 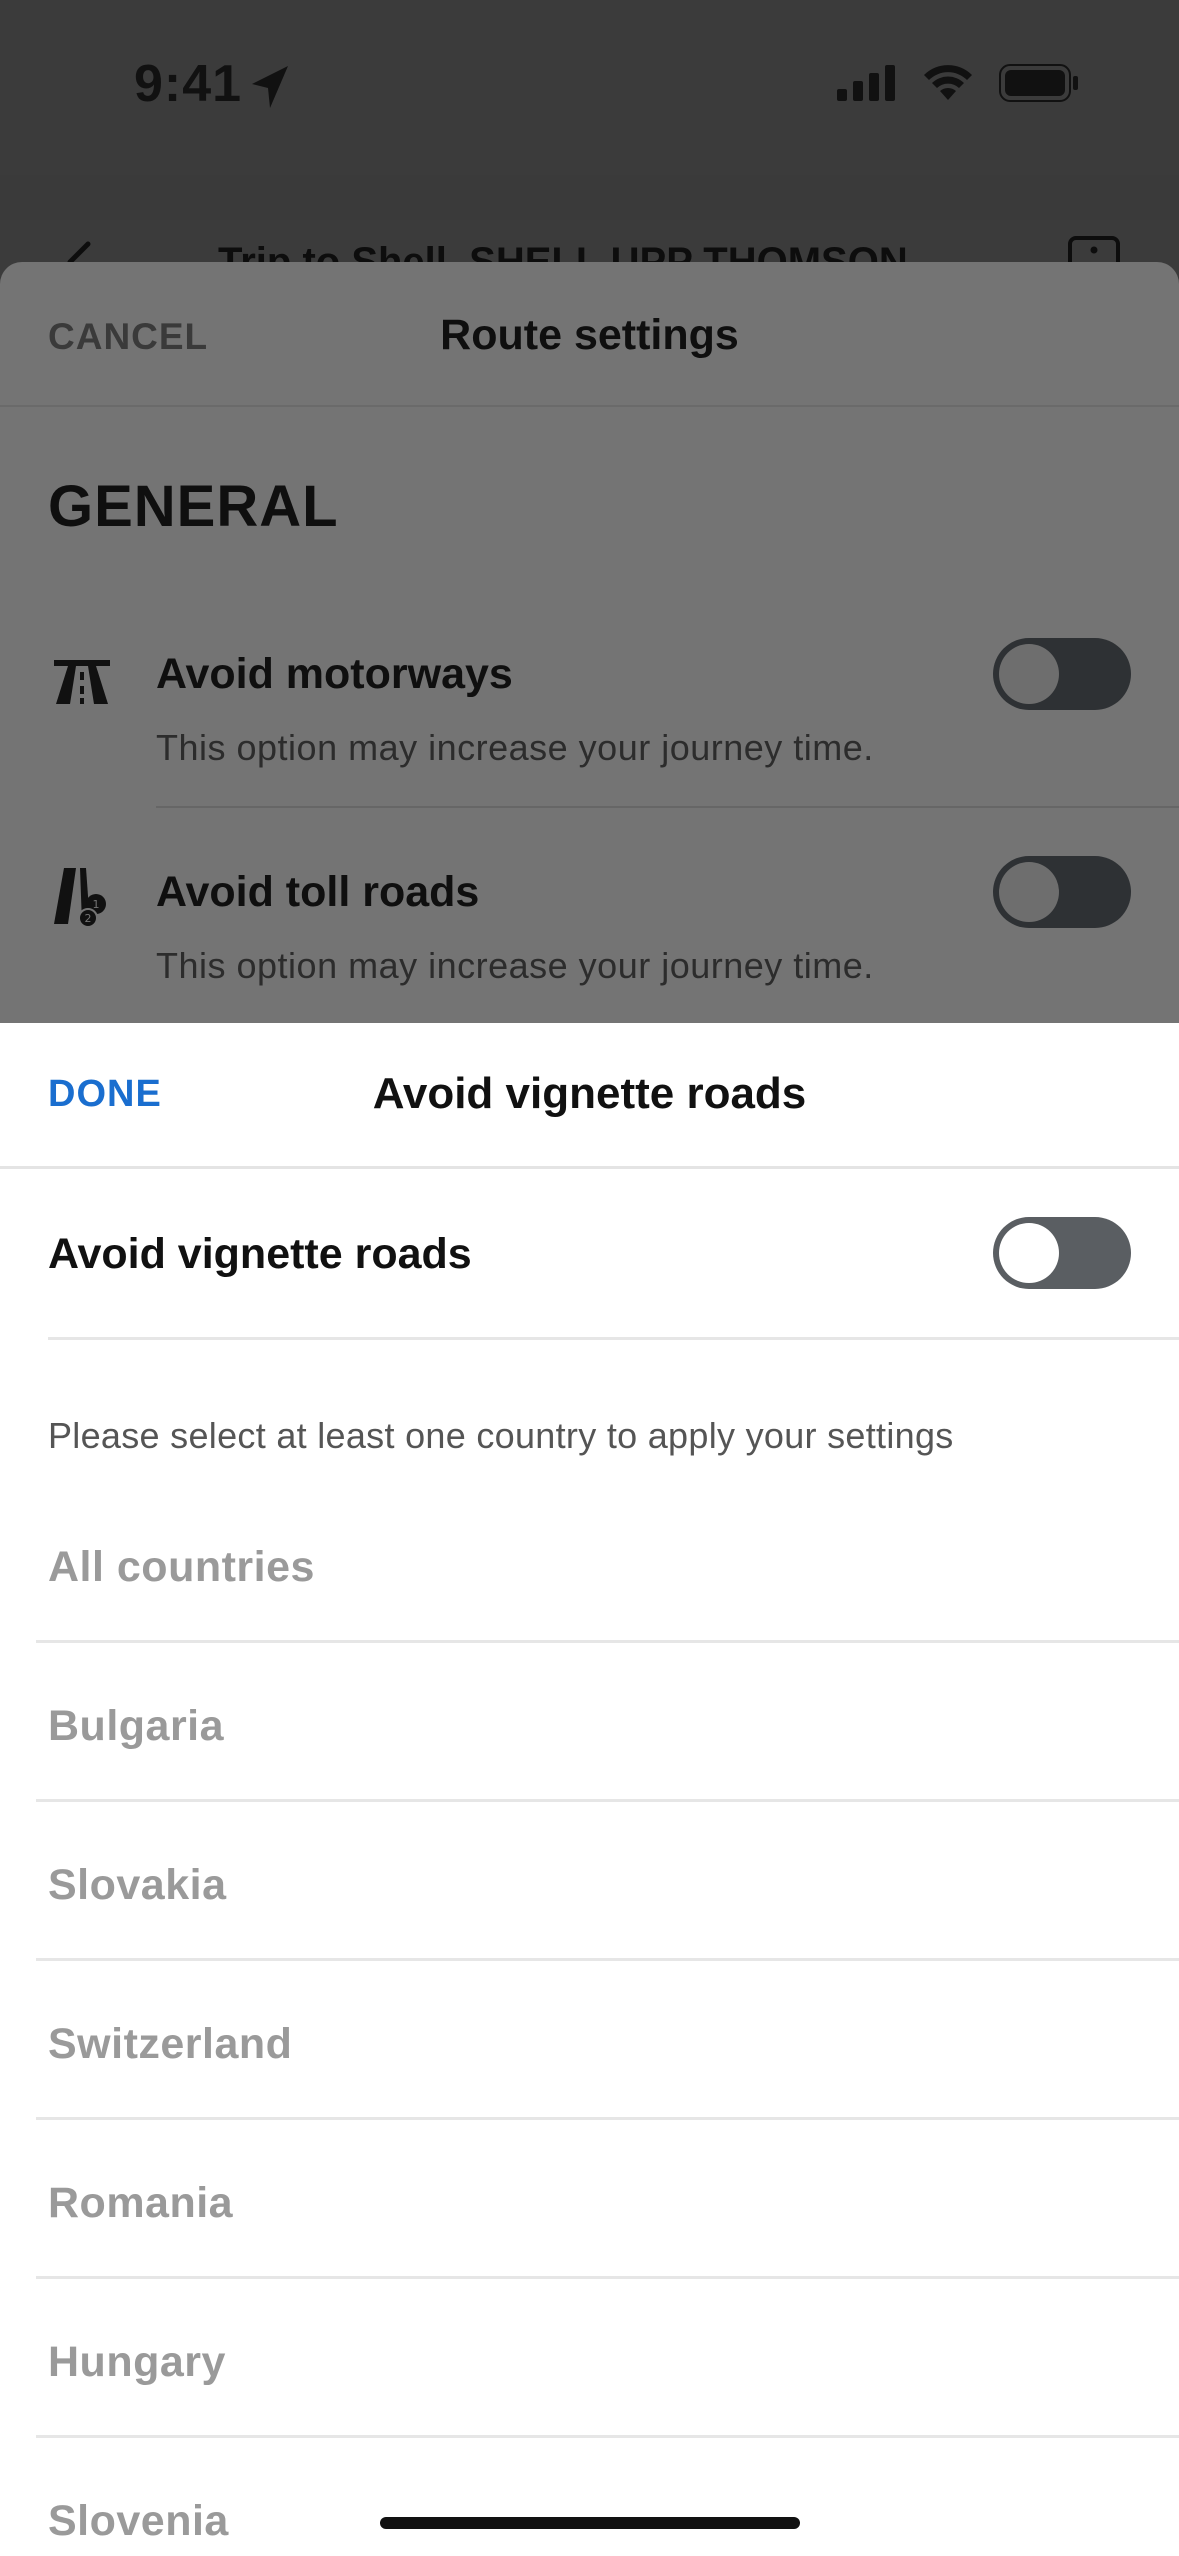 I want to click on route-settings-title: Route settings, so click(x=589, y=335).